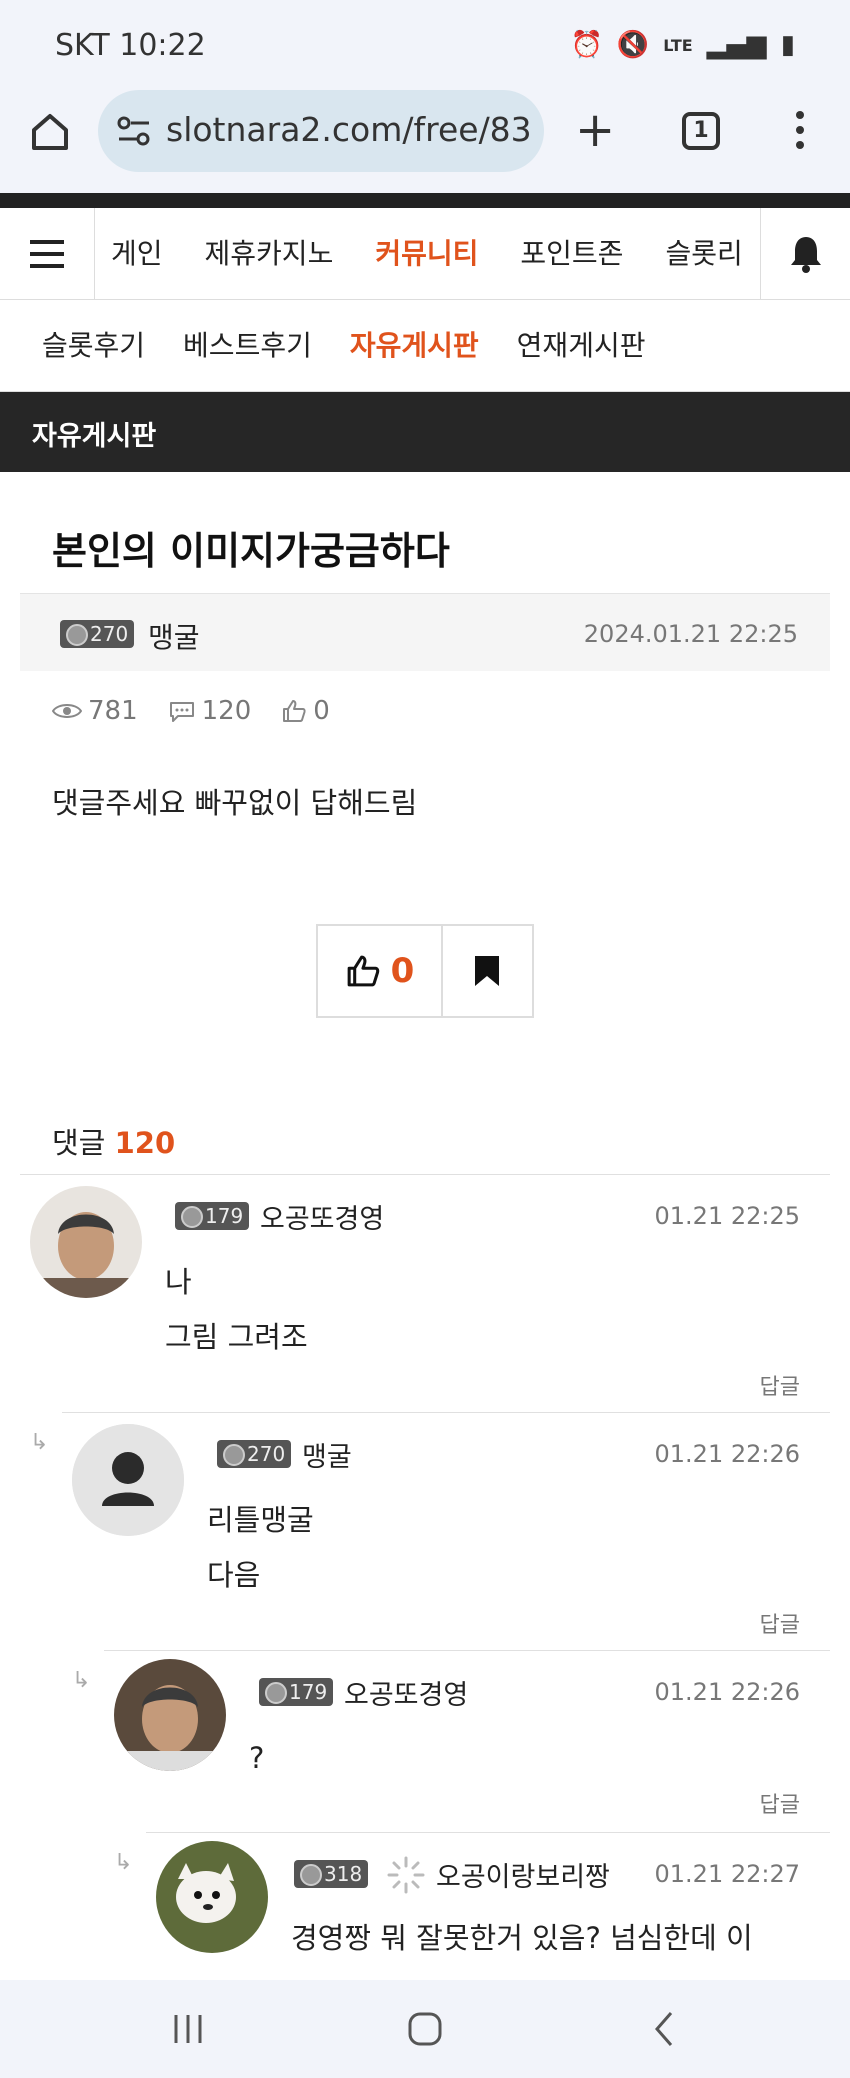  What do you see at coordinates (727, 1874) in the screenshot?
I see `comment-time: 01.21 22:27` at bounding box center [727, 1874].